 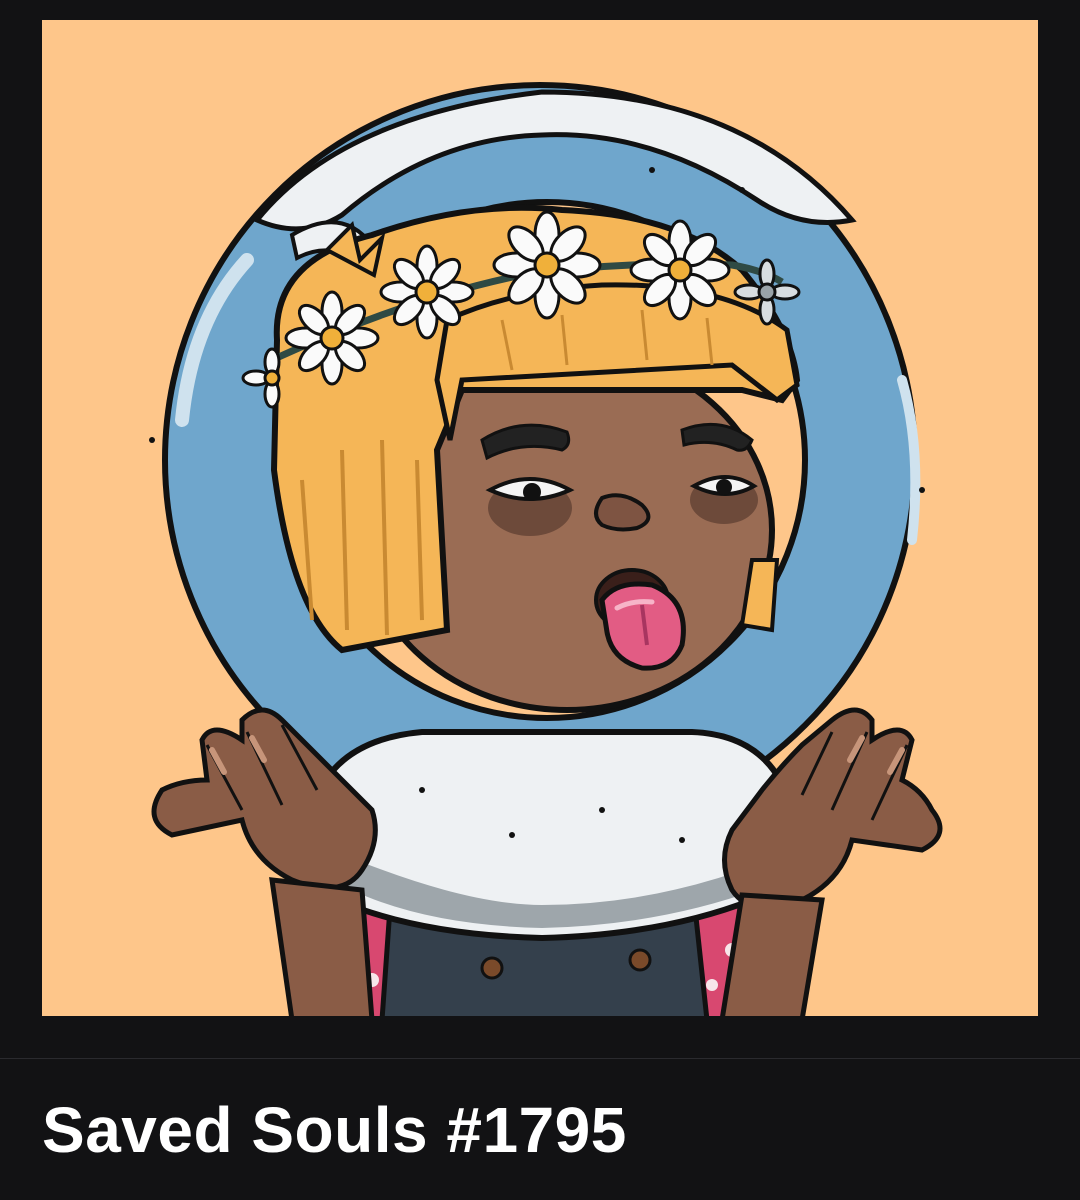 I want to click on card-divider, so click(x=540, y=1058).